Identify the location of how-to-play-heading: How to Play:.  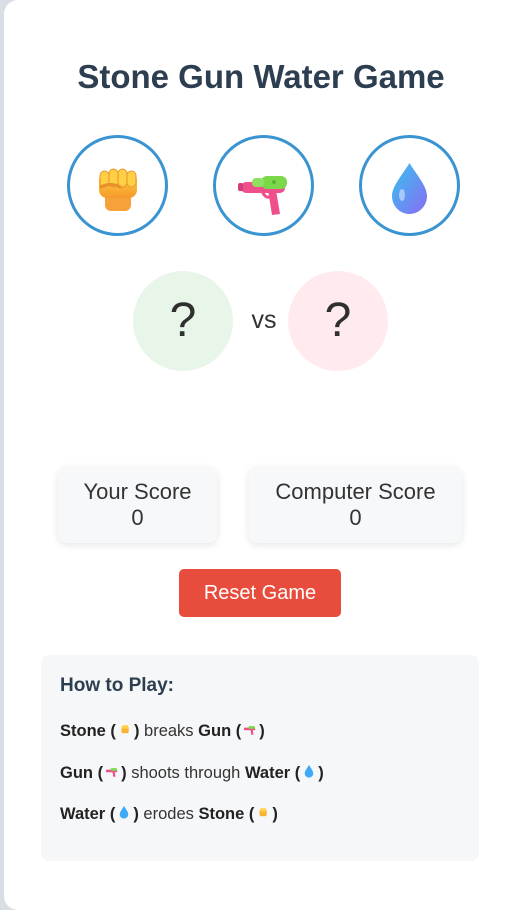
(117, 685).